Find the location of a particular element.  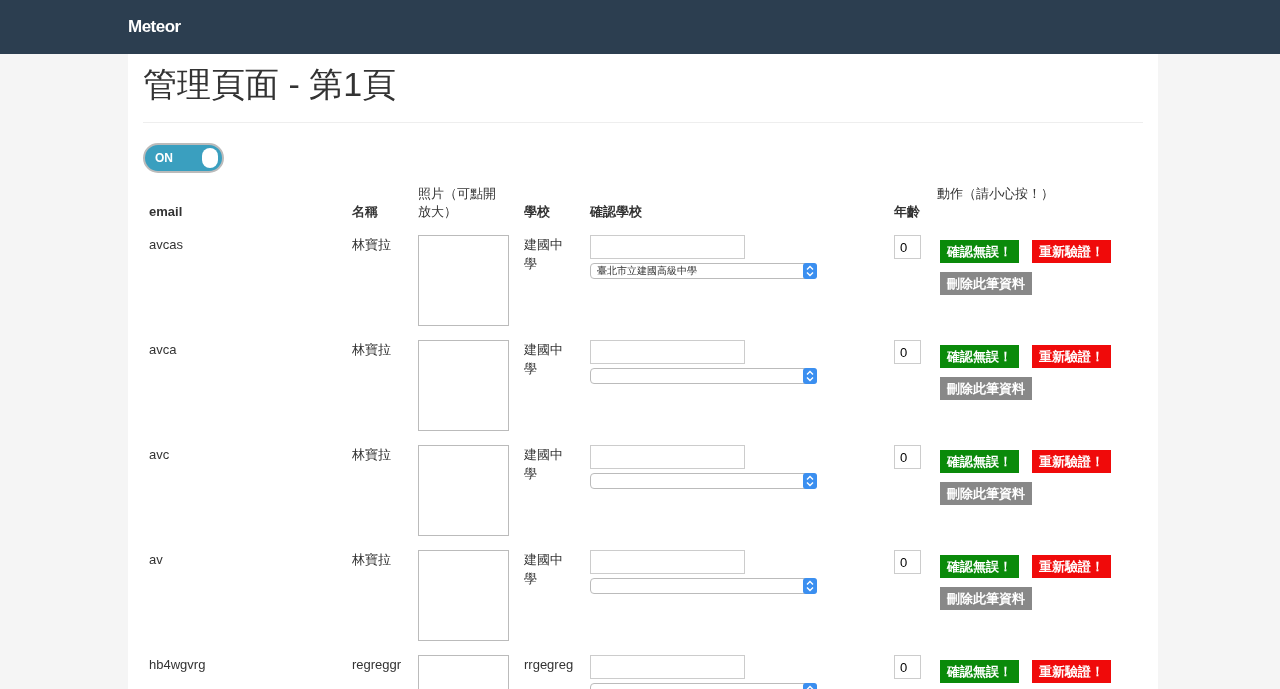

school-cell-text: rrgegreg is located at coordinates (549, 665).